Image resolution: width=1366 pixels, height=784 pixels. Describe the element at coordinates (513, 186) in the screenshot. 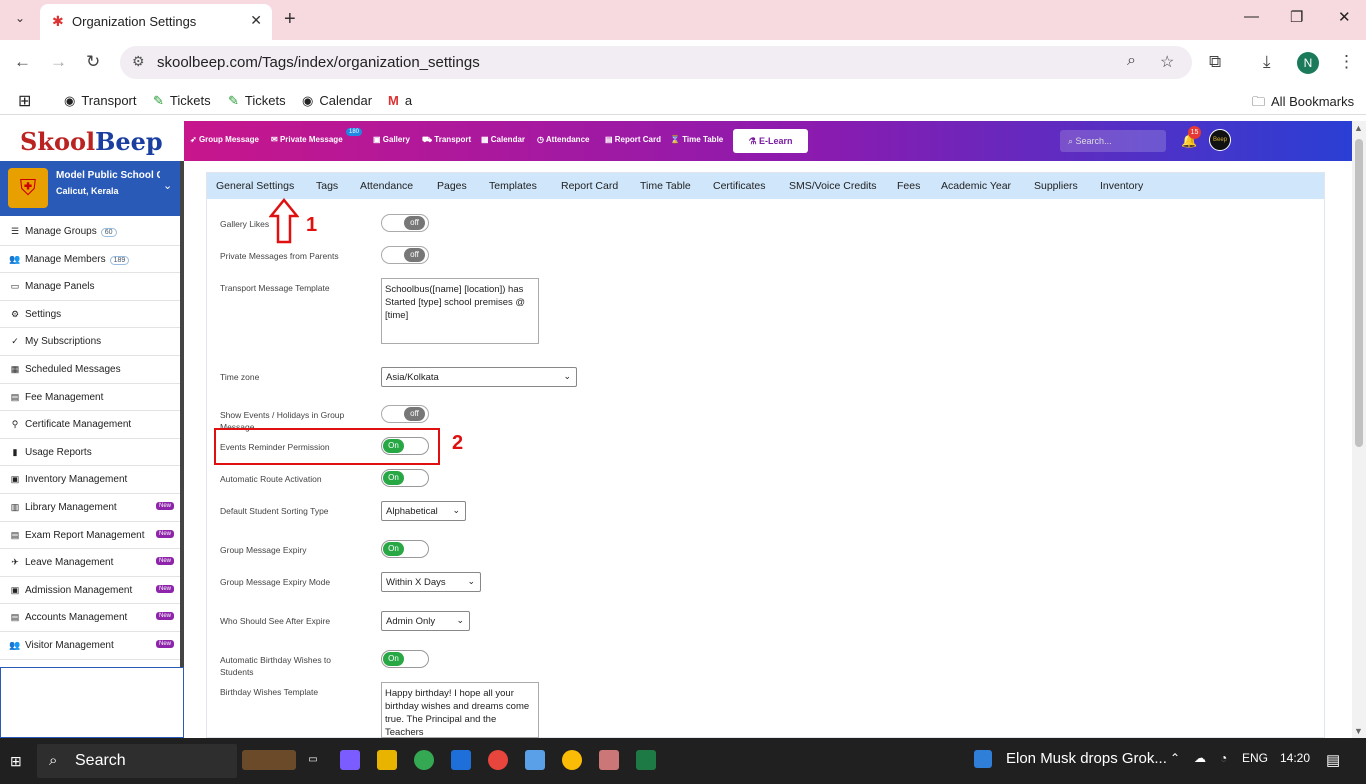

I see `tab-templates: Templates` at that location.